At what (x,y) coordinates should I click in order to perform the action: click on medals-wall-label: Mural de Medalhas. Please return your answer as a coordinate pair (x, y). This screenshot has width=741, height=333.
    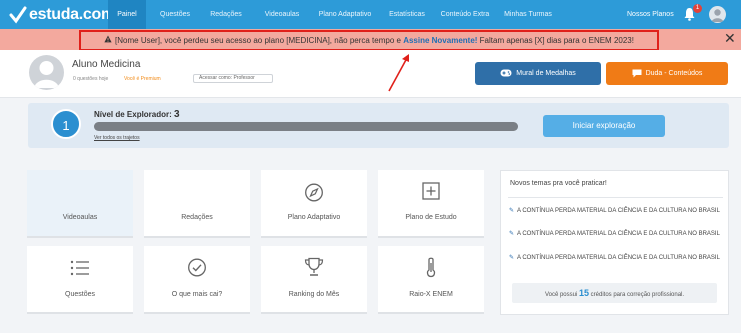
    Looking at the image, I should click on (546, 73).